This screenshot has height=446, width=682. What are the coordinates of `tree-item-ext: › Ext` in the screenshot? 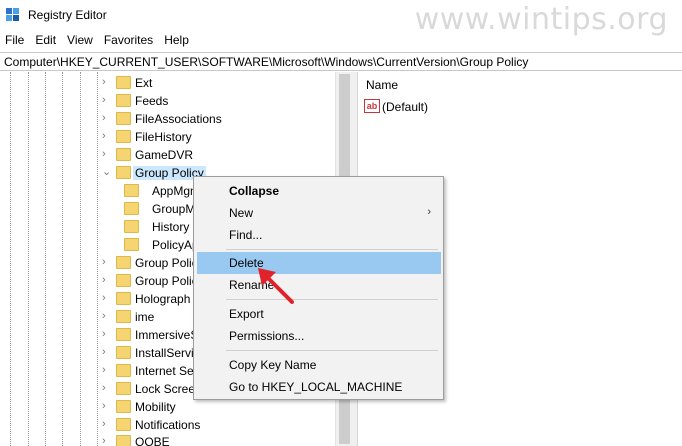 It's located at (217, 83).